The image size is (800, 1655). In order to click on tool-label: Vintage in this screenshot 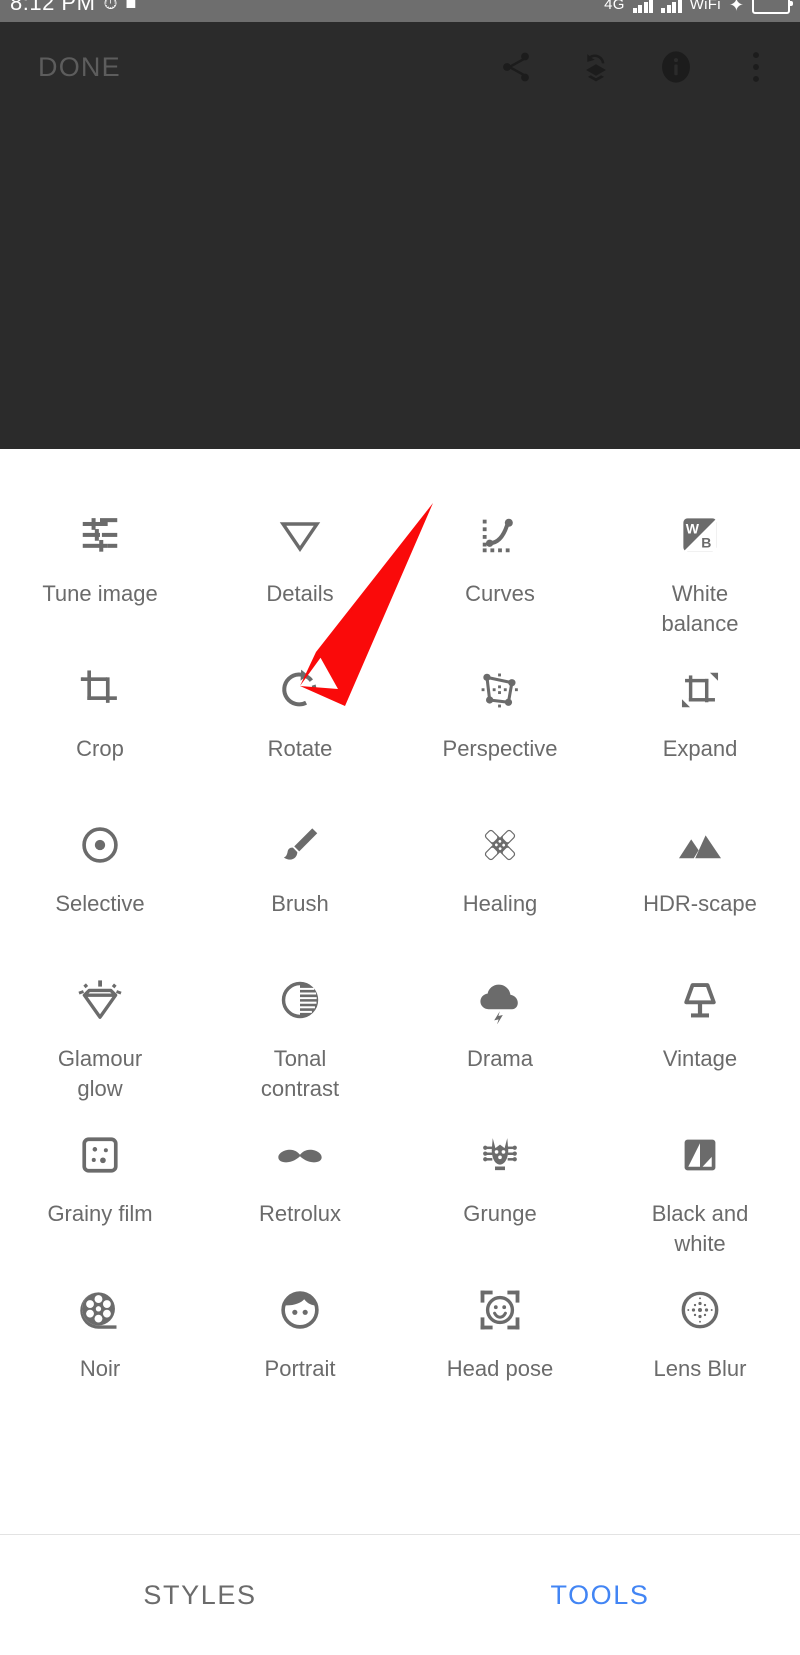, I will do `click(700, 1058)`.